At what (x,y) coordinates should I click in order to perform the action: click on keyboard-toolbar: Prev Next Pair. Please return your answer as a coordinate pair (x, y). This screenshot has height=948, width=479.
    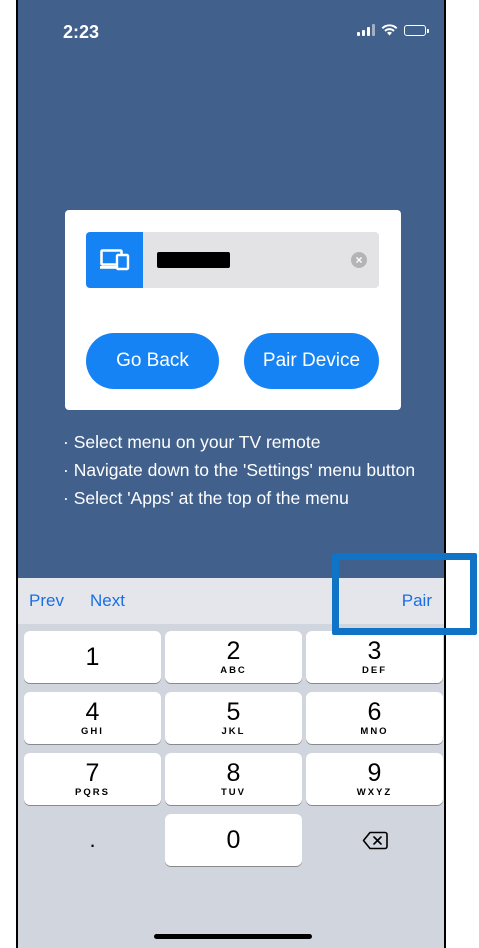
    Looking at the image, I should click on (231, 601).